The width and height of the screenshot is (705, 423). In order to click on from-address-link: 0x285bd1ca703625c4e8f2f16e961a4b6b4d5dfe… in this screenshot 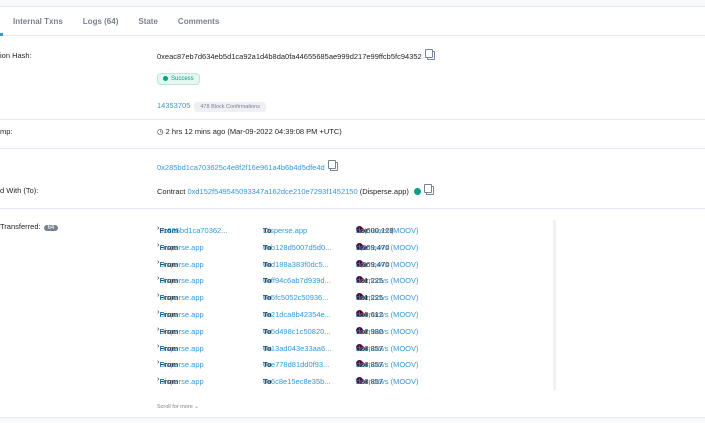, I will do `click(241, 167)`.